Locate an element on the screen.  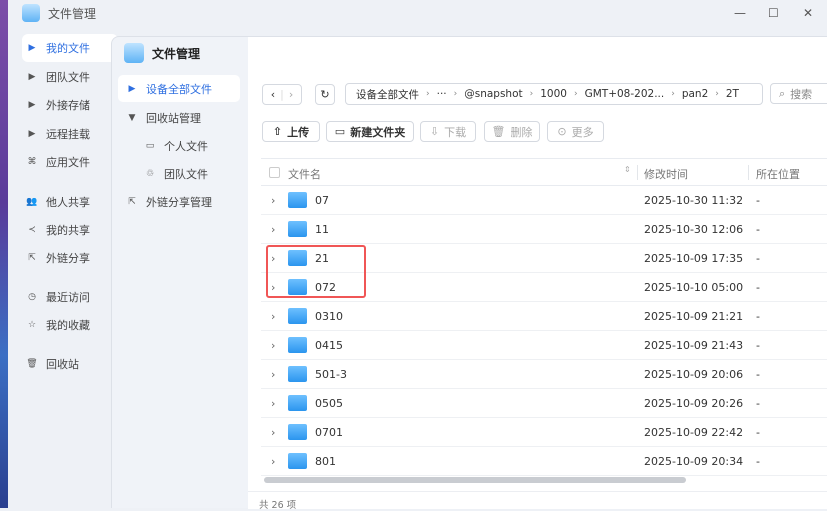
left-nav-item: 👥 他人共享 is located at coordinates (70, 202).